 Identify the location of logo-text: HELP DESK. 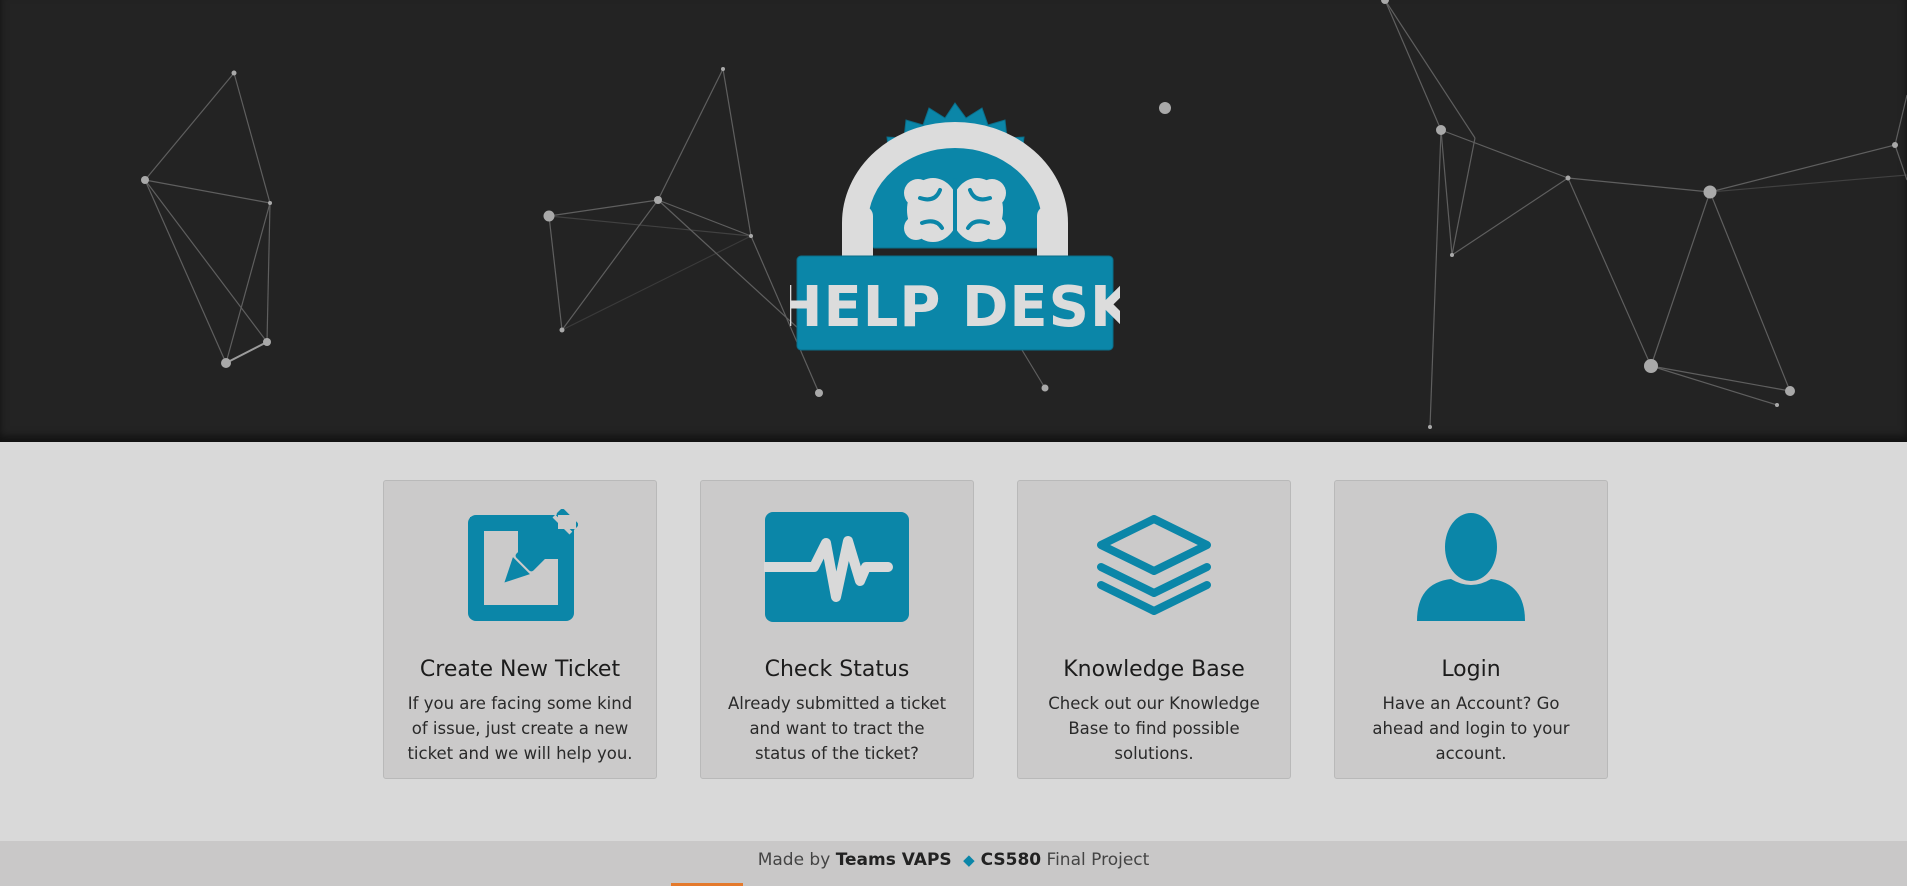
(955, 307).